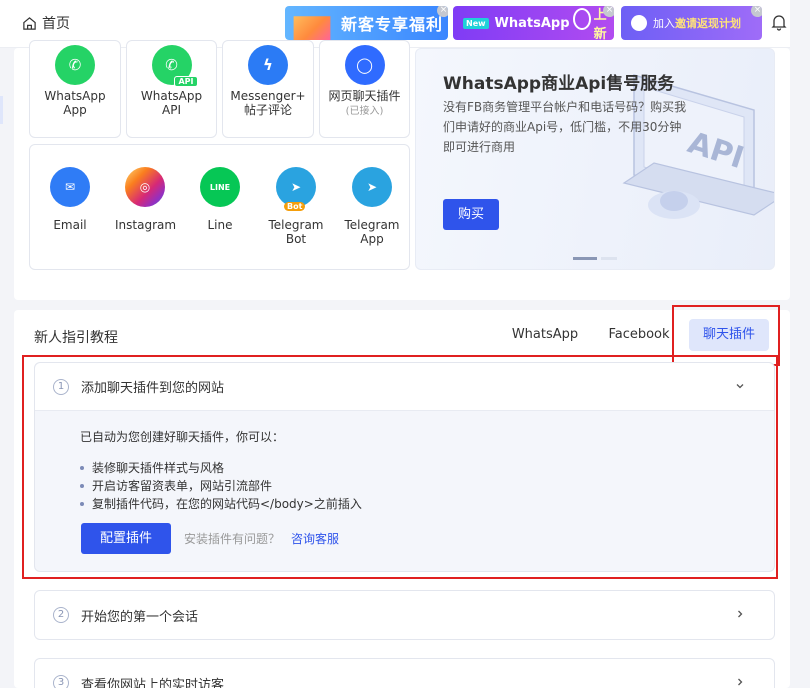 The image size is (810, 688). I want to click on telegram-bot-icon: ➤ Bot, so click(296, 189).